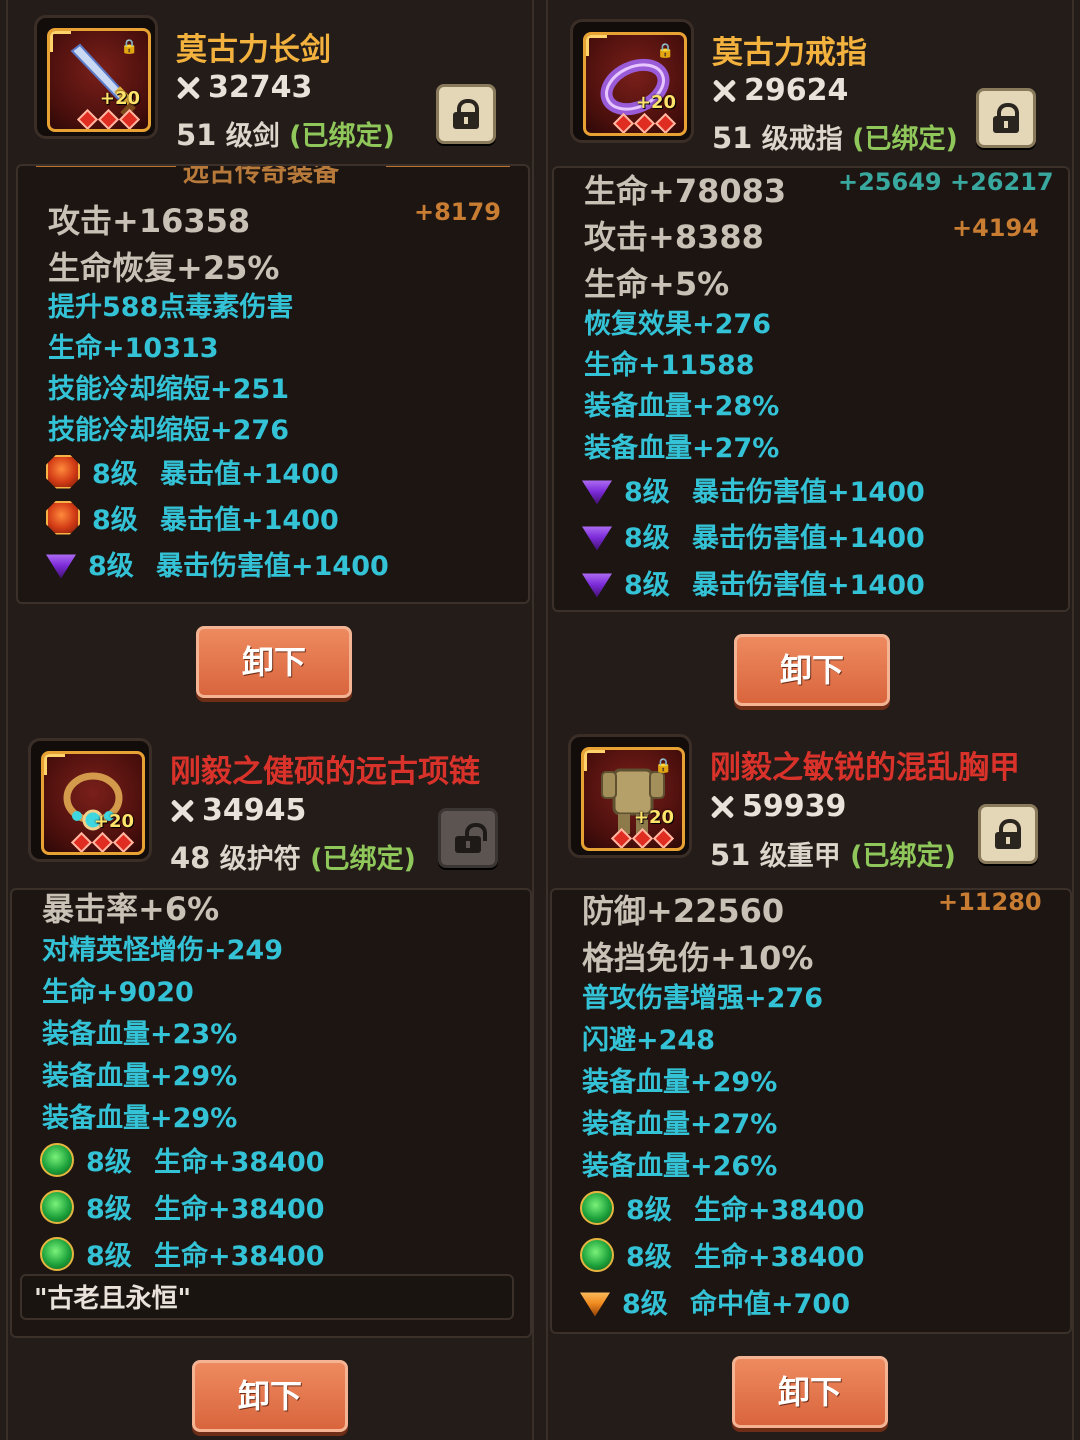 This screenshot has height=1440, width=1080. What do you see at coordinates (260, 859) in the screenshot?
I see `item-type: 级护符` at bounding box center [260, 859].